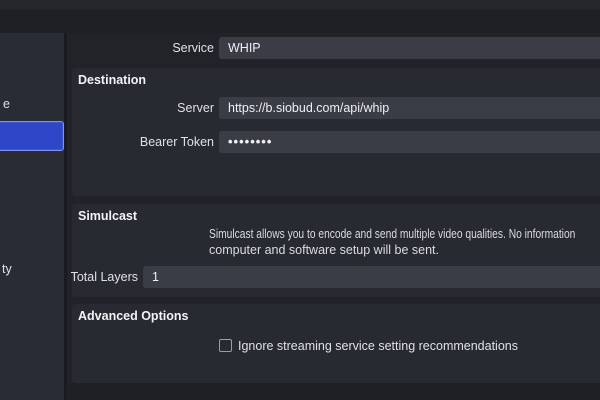 The height and width of the screenshot is (400, 600). Describe the element at coordinates (371, 277) in the screenshot. I see `total-layers-input: 1` at that location.